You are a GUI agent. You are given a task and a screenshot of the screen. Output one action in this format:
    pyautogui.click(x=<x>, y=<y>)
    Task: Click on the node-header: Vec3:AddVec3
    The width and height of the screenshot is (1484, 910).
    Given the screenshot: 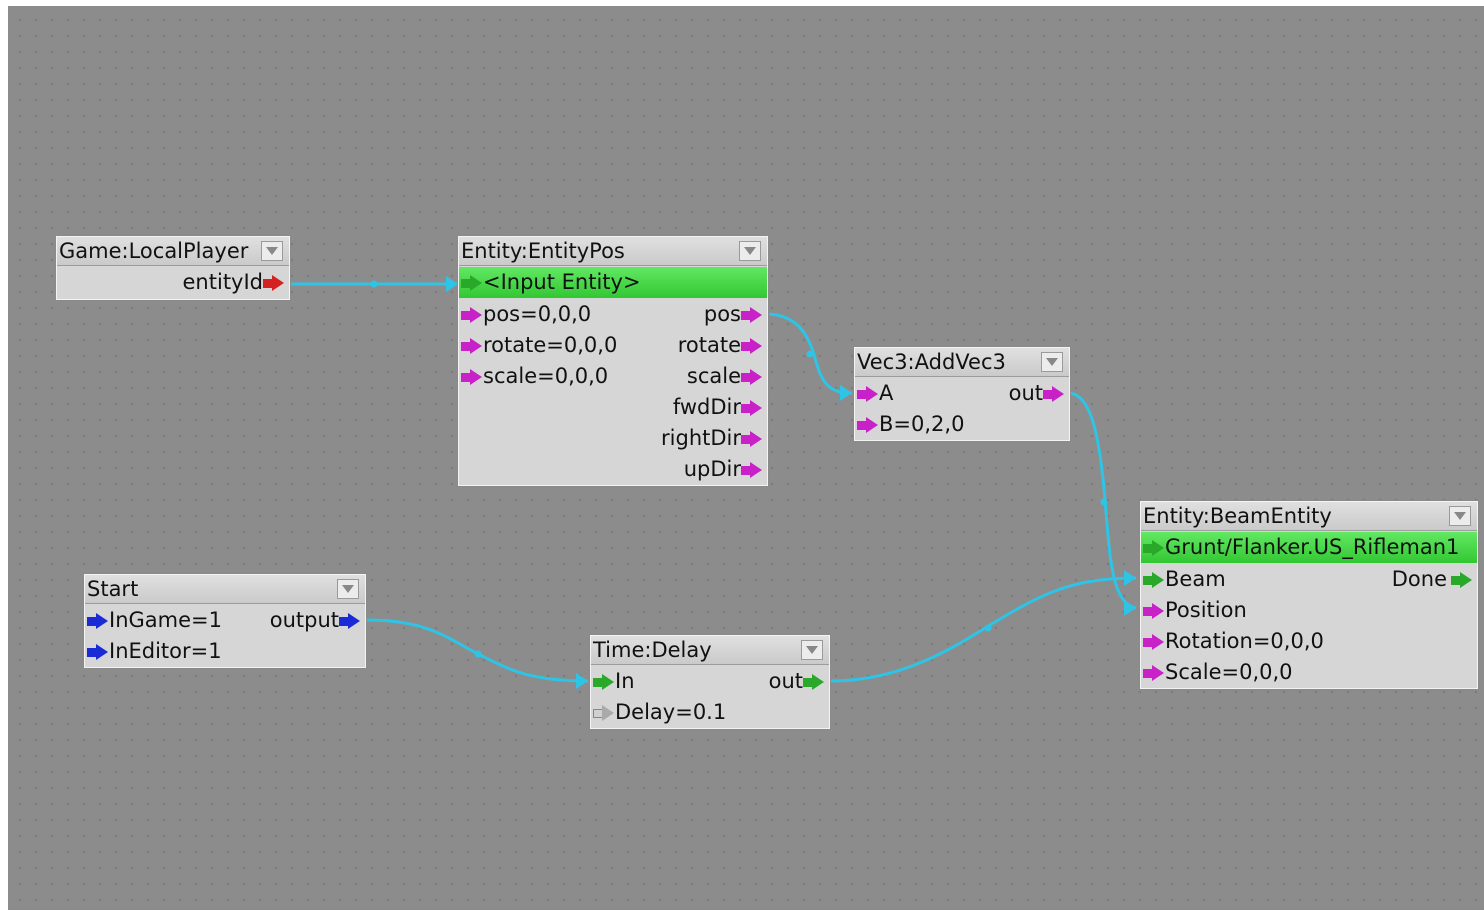 What is the action you would take?
    pyautogui.click(x=962, y=362)
    